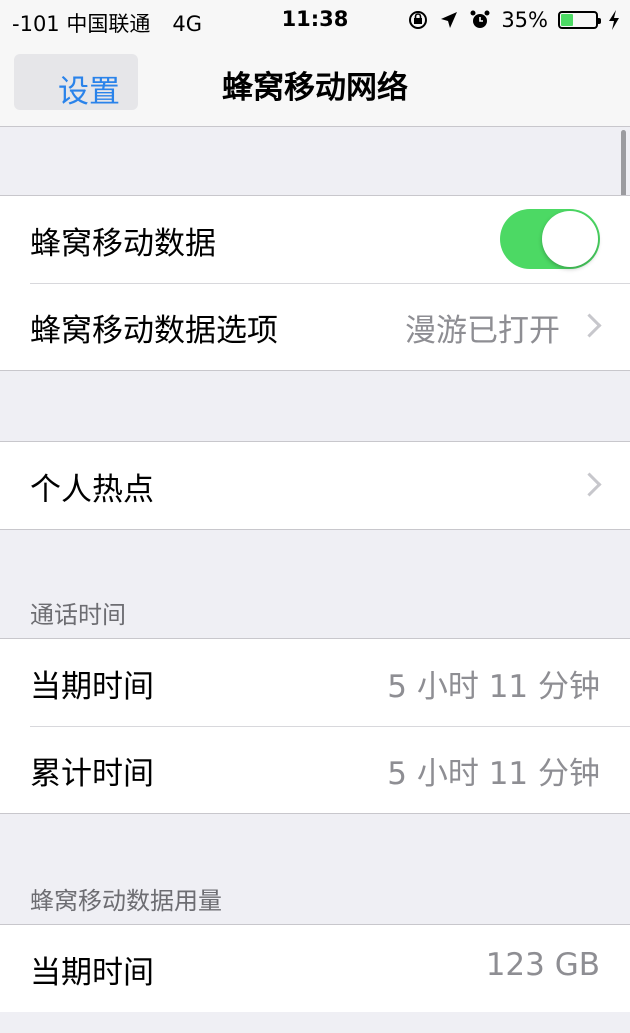 The width and height of the screenshot is (630, 1033). I want to click on cellular-data-row: 蜂窝移动数据, so click(315, 239).